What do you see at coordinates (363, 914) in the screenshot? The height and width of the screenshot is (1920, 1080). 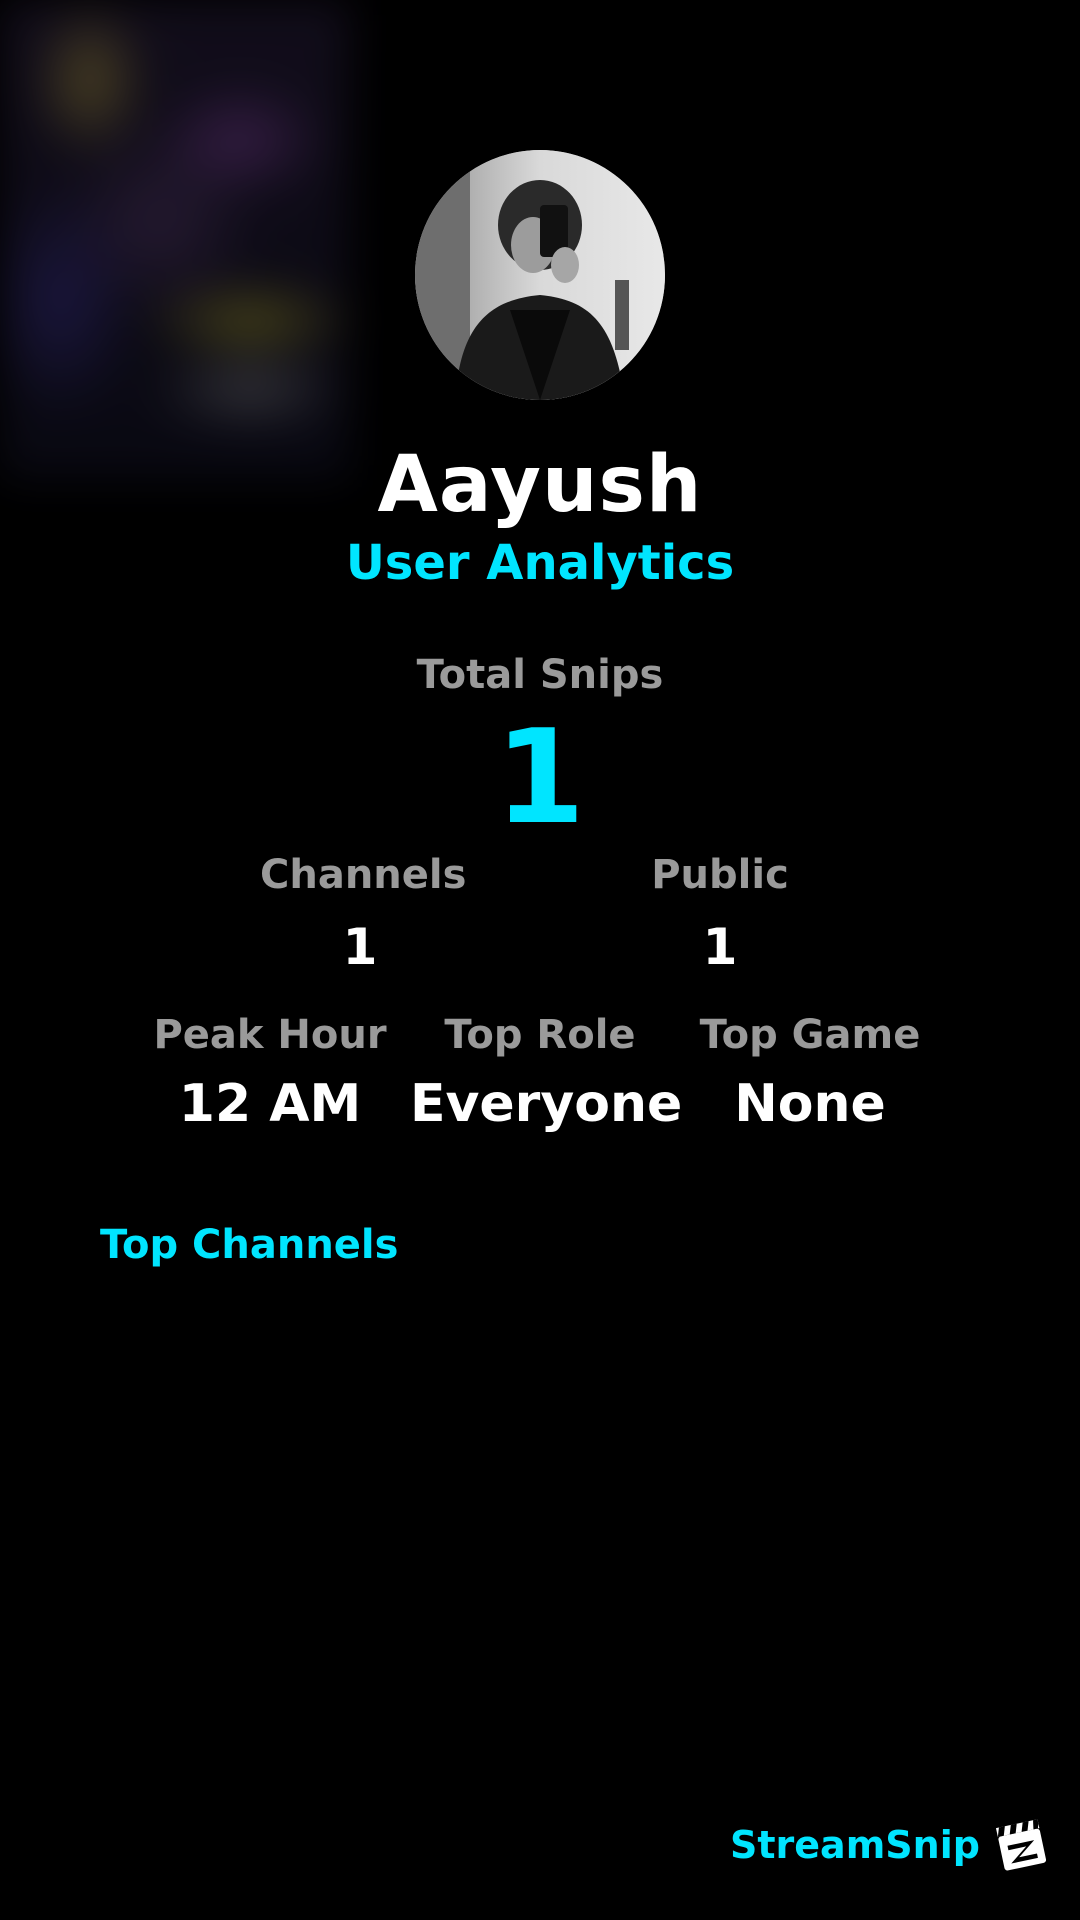 I see `channels-stat: Channels 1` at bounding box center [363, 914].